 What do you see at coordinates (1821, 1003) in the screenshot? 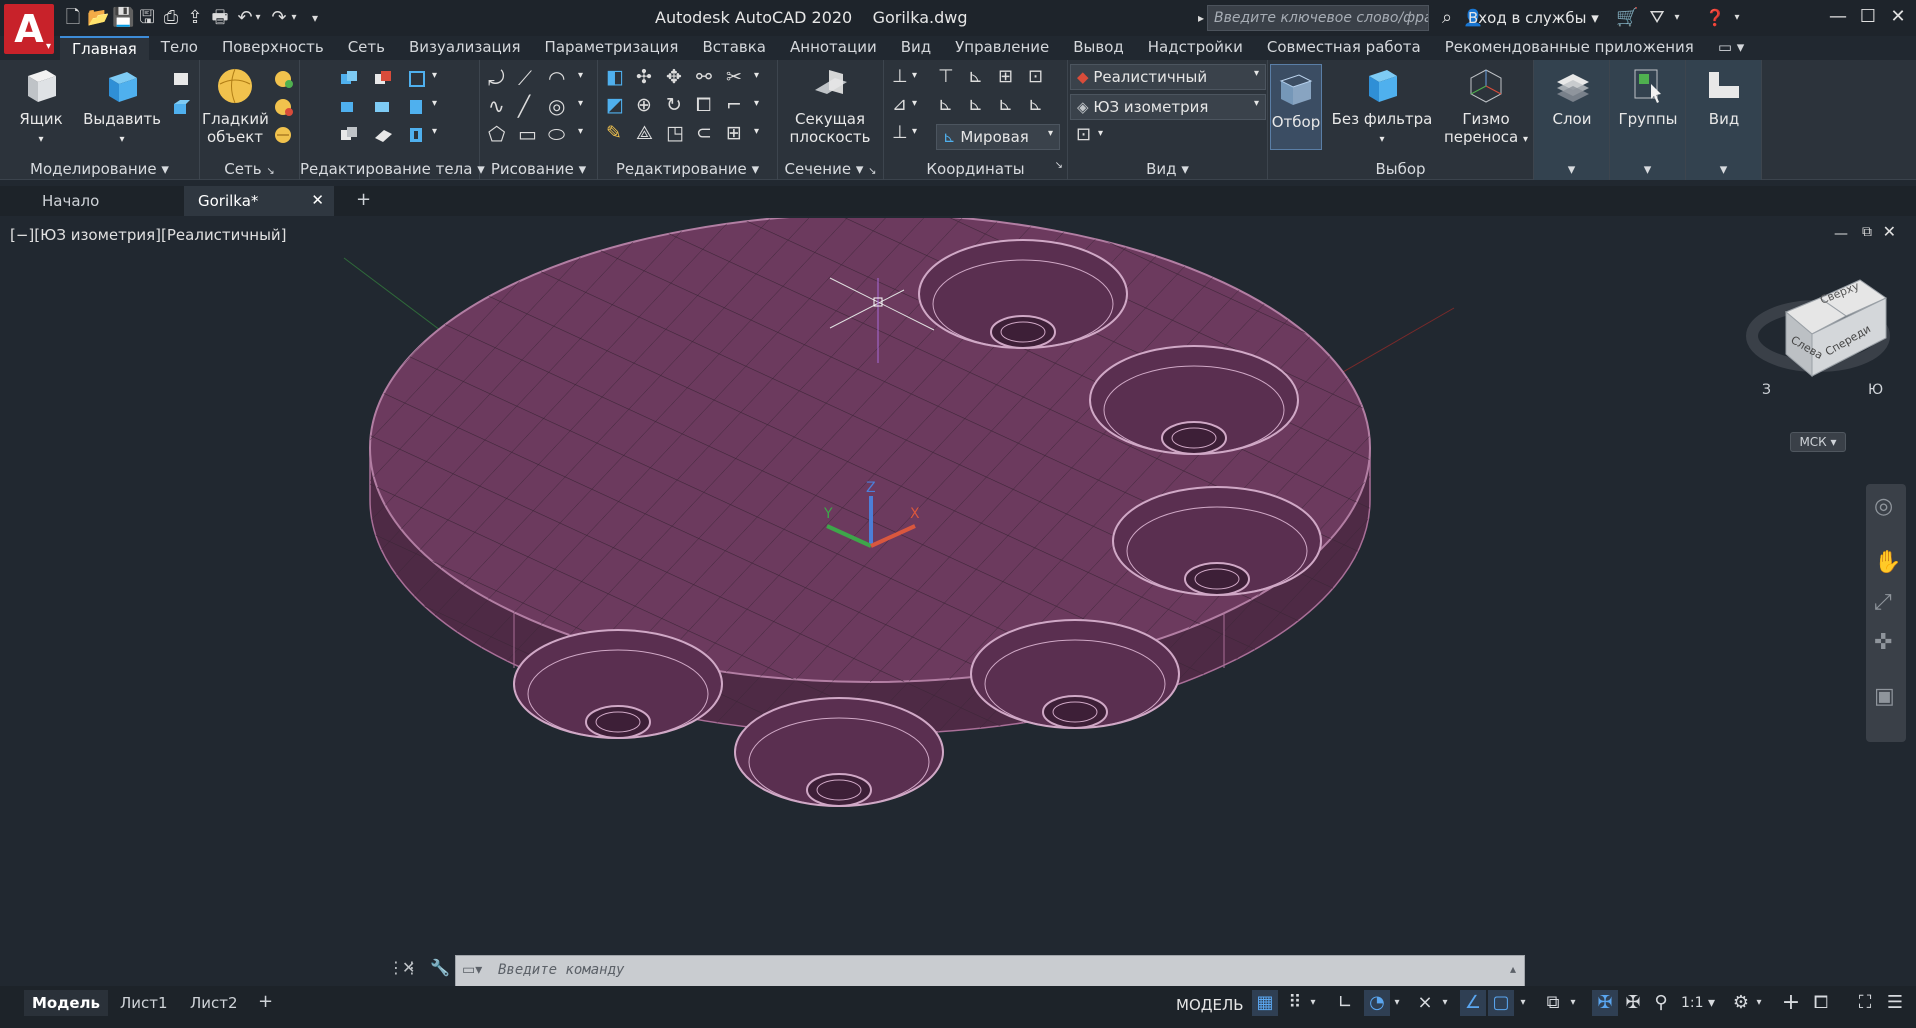
I see `units-icon: ⧠` at bounding box center [1821, 1003].